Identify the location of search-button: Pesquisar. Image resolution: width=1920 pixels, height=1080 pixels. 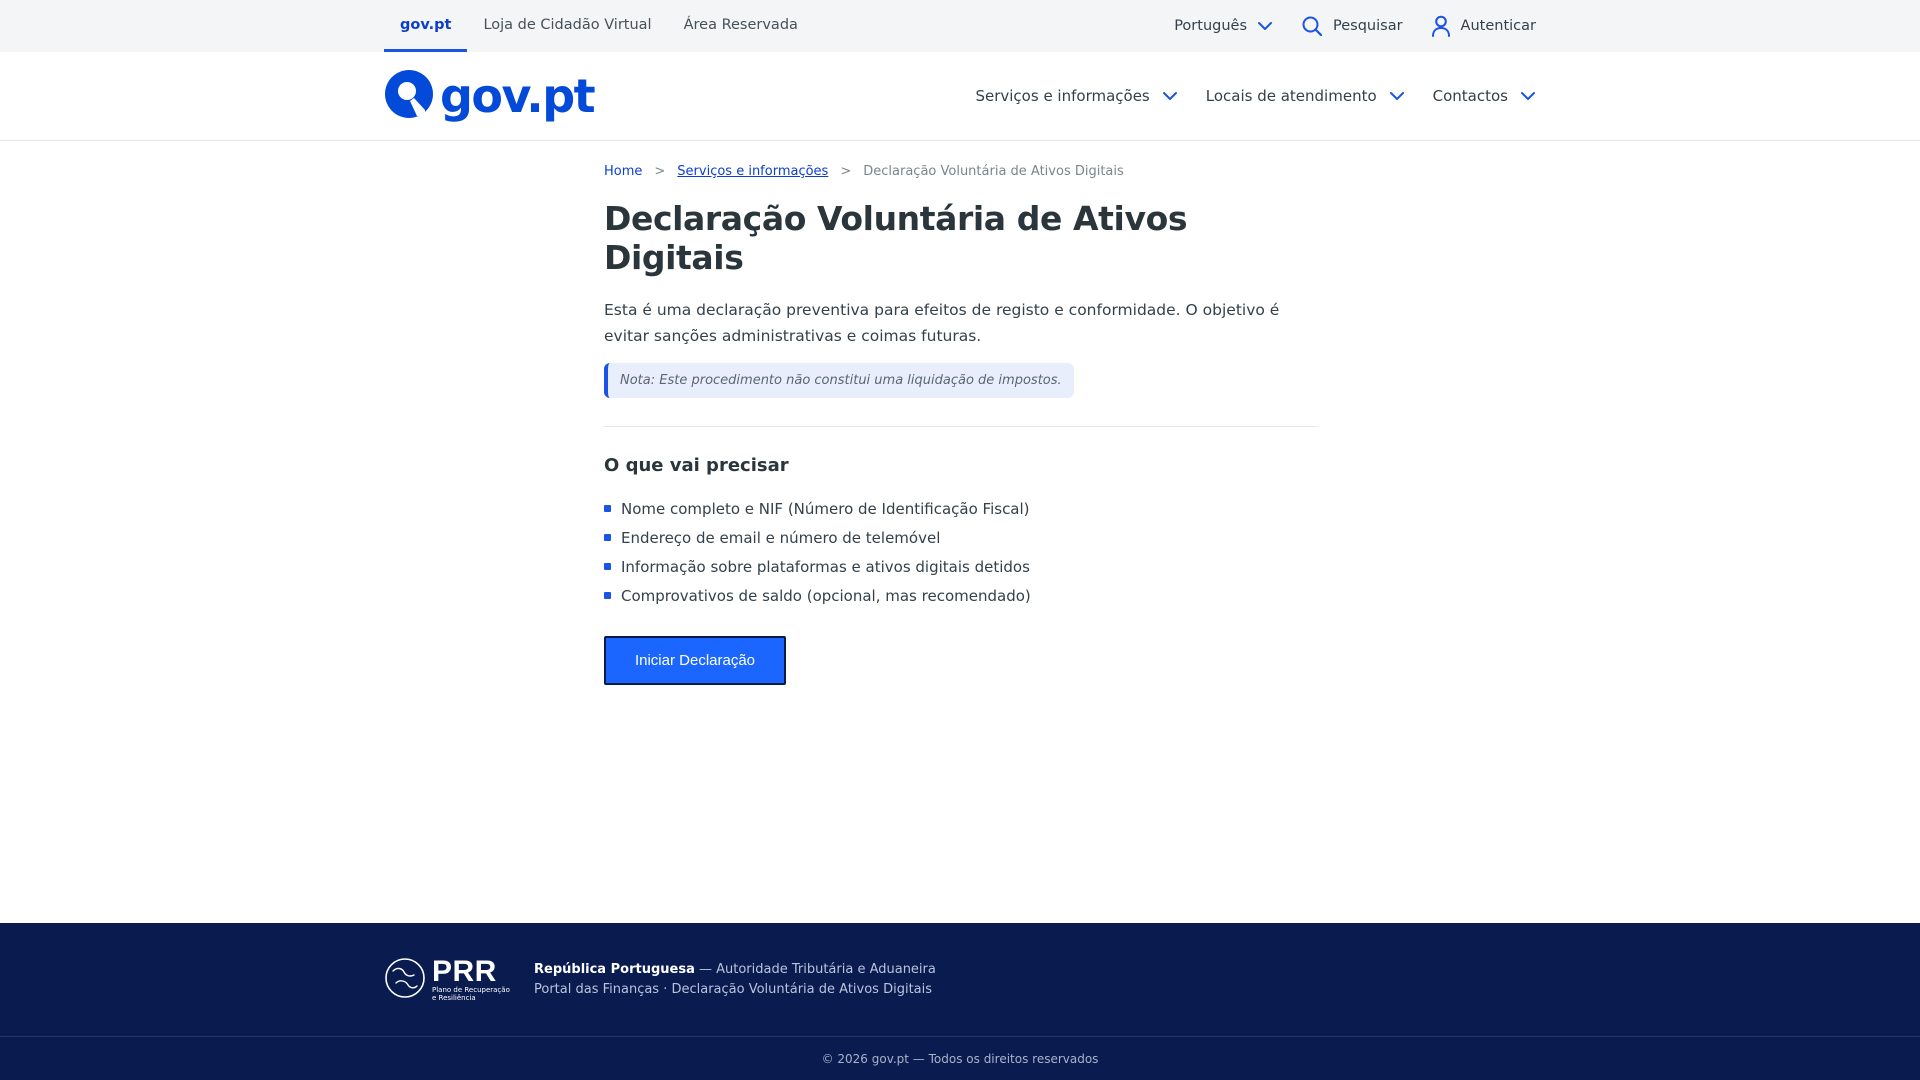
(1352, 26).